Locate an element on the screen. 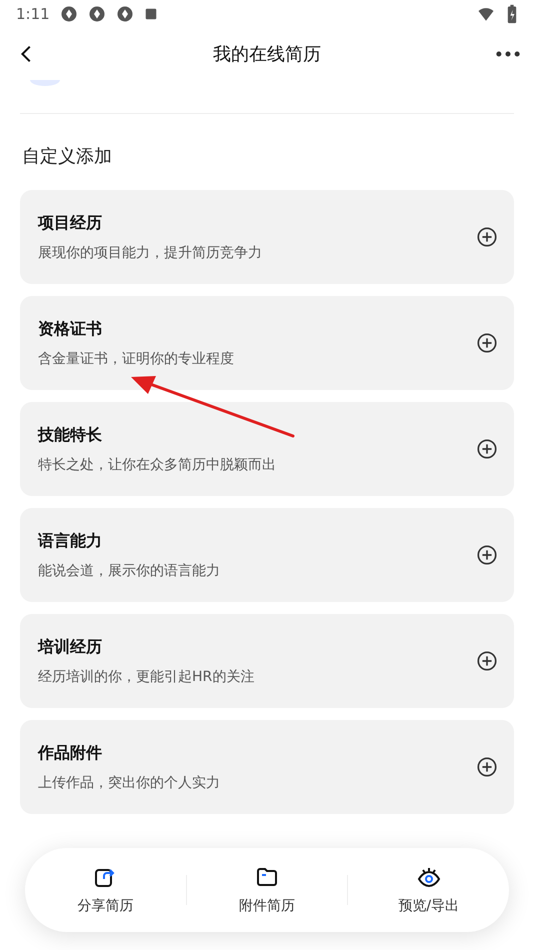 The height and width of the screenshot is (950, 534). card-title: 作品附件 is located at coordinates (70, 753).